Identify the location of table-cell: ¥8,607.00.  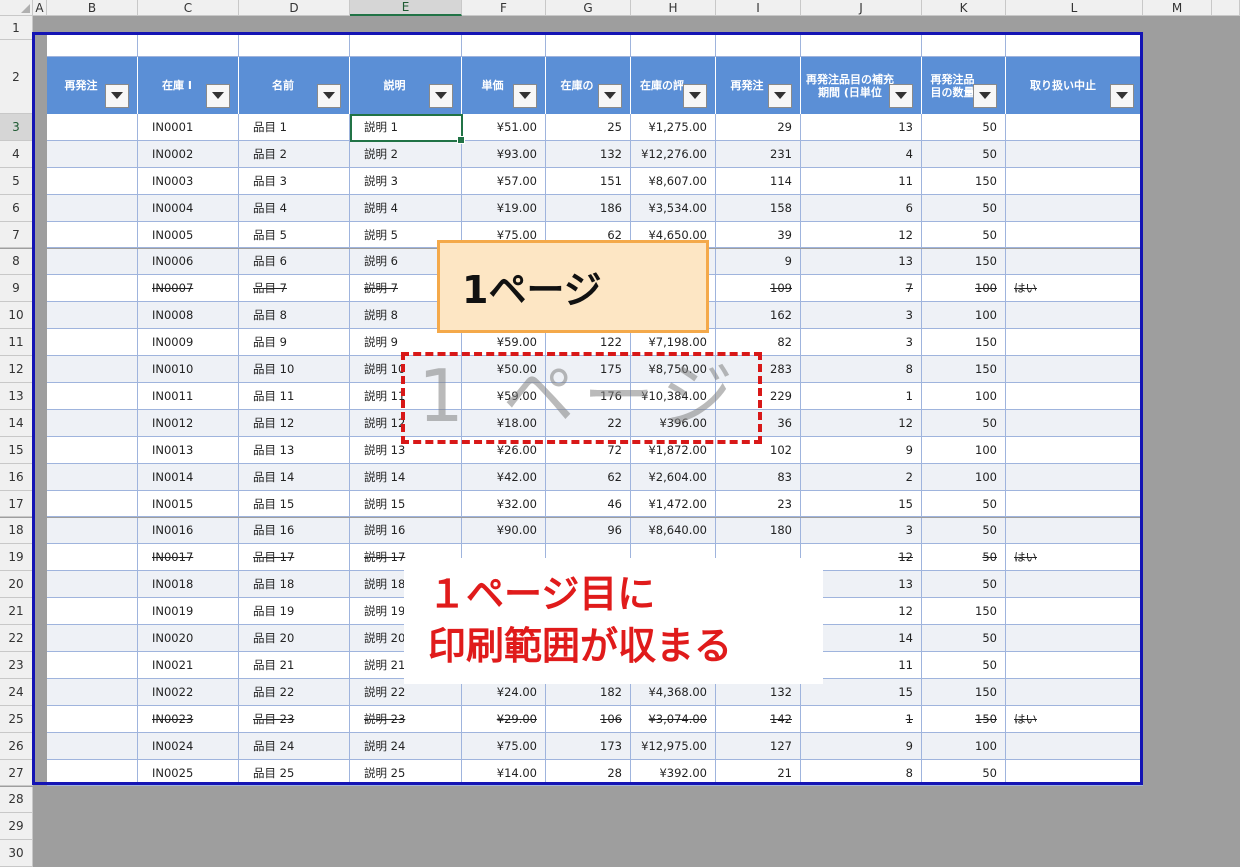
(673, 181).